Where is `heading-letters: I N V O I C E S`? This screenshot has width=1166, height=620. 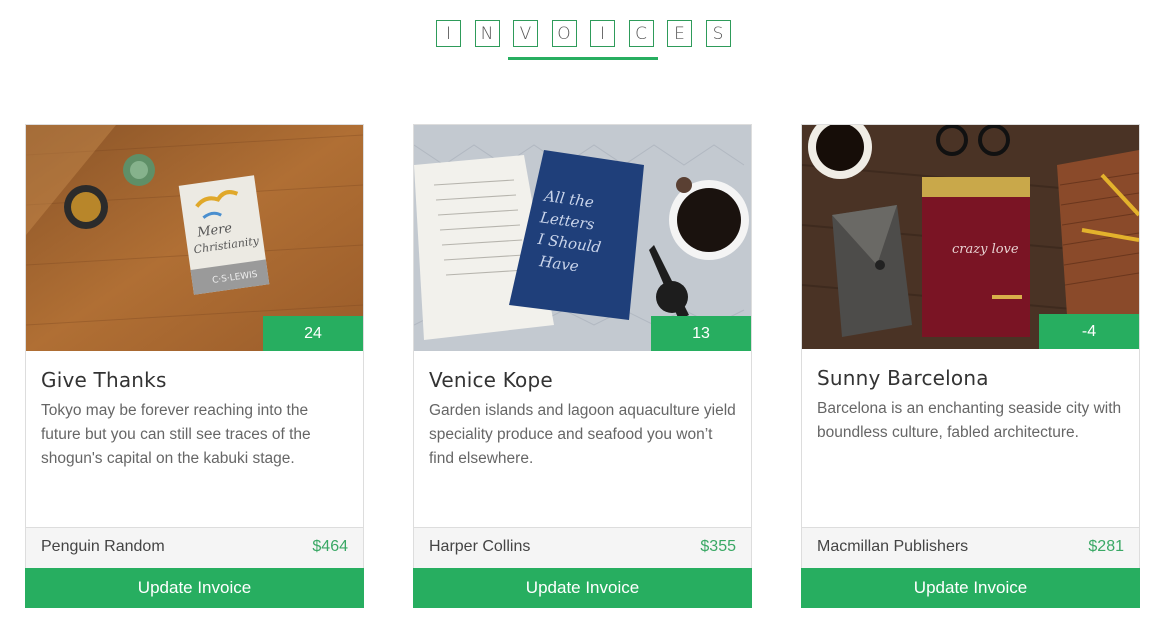 heading-letters: I N V O I C E S is located at coordinates (590, 33).